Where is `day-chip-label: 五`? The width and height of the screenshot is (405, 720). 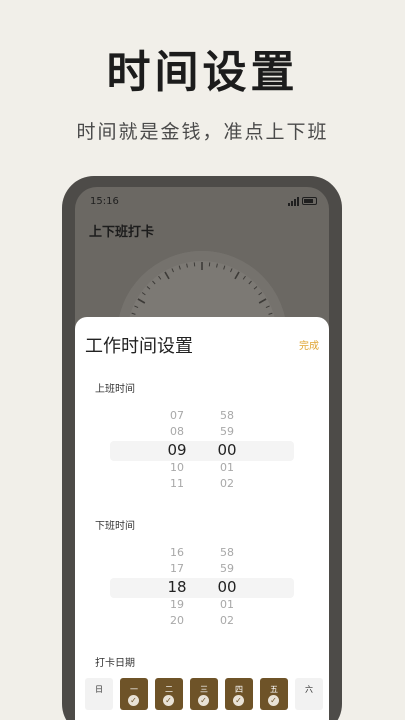
day-chip-label: 五 is located at coordinates (274, 689).